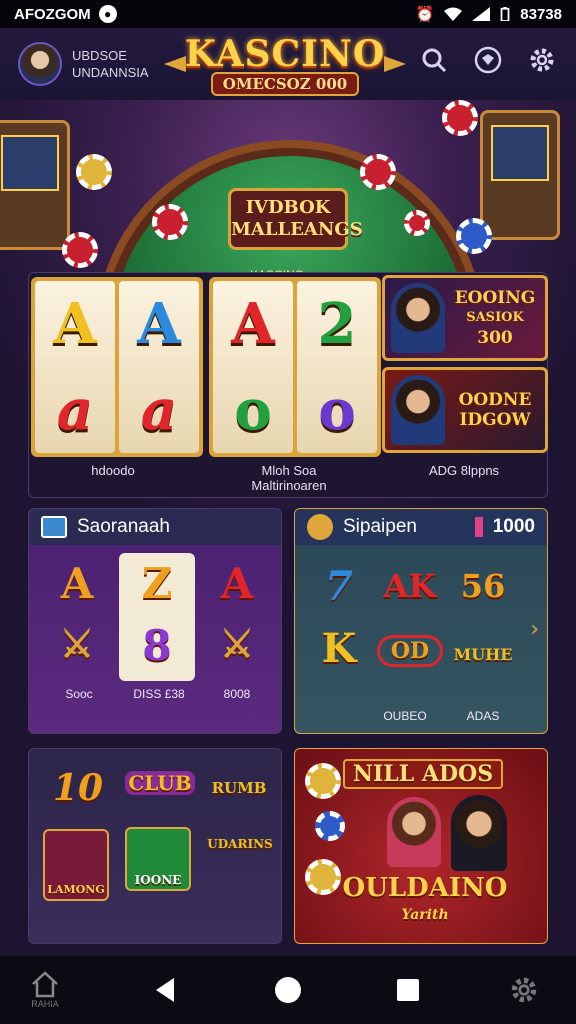 The height and width of the screenshot is (1024, 576). I want to click on caption: hdoodo, so click(113, 470).